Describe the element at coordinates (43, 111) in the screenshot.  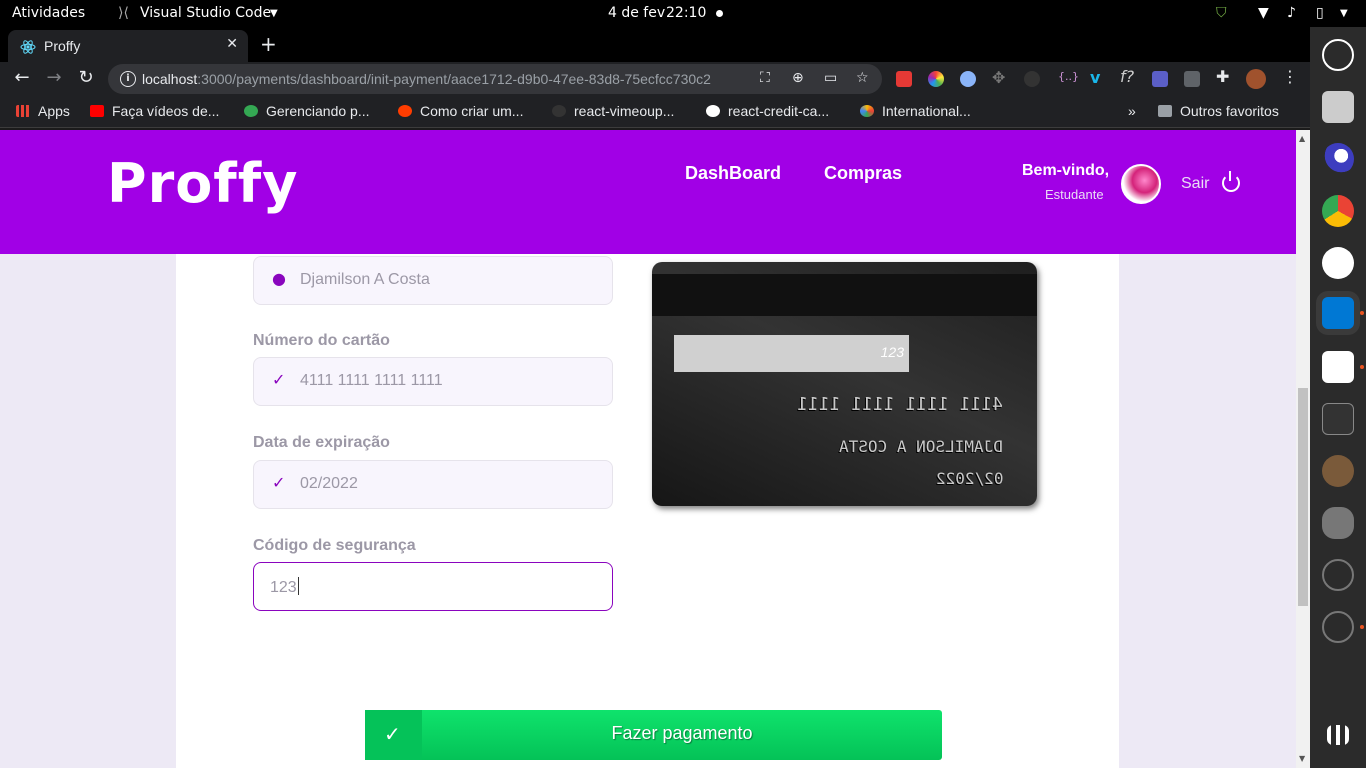
I see `bookmark-apps: Apps` at that location.